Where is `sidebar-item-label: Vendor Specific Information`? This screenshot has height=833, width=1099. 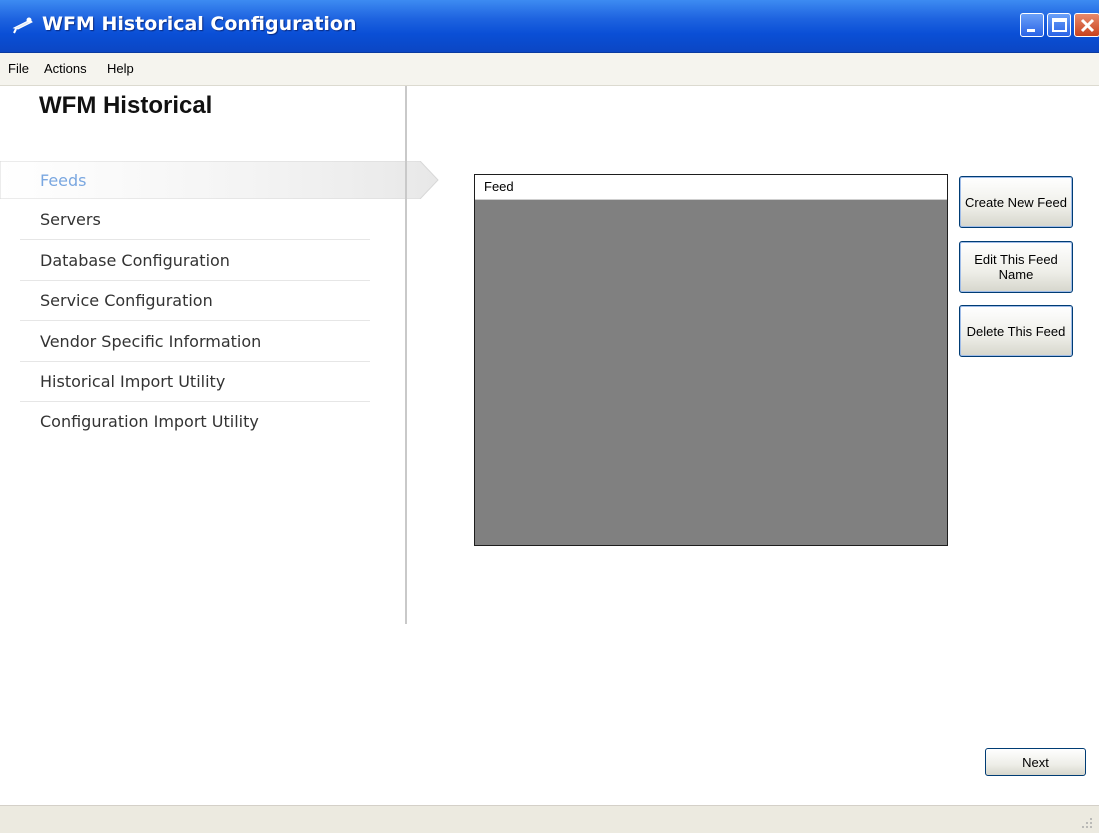 sidebar-item-label: Vendor Specific Information is located at coordinates (151, 341).